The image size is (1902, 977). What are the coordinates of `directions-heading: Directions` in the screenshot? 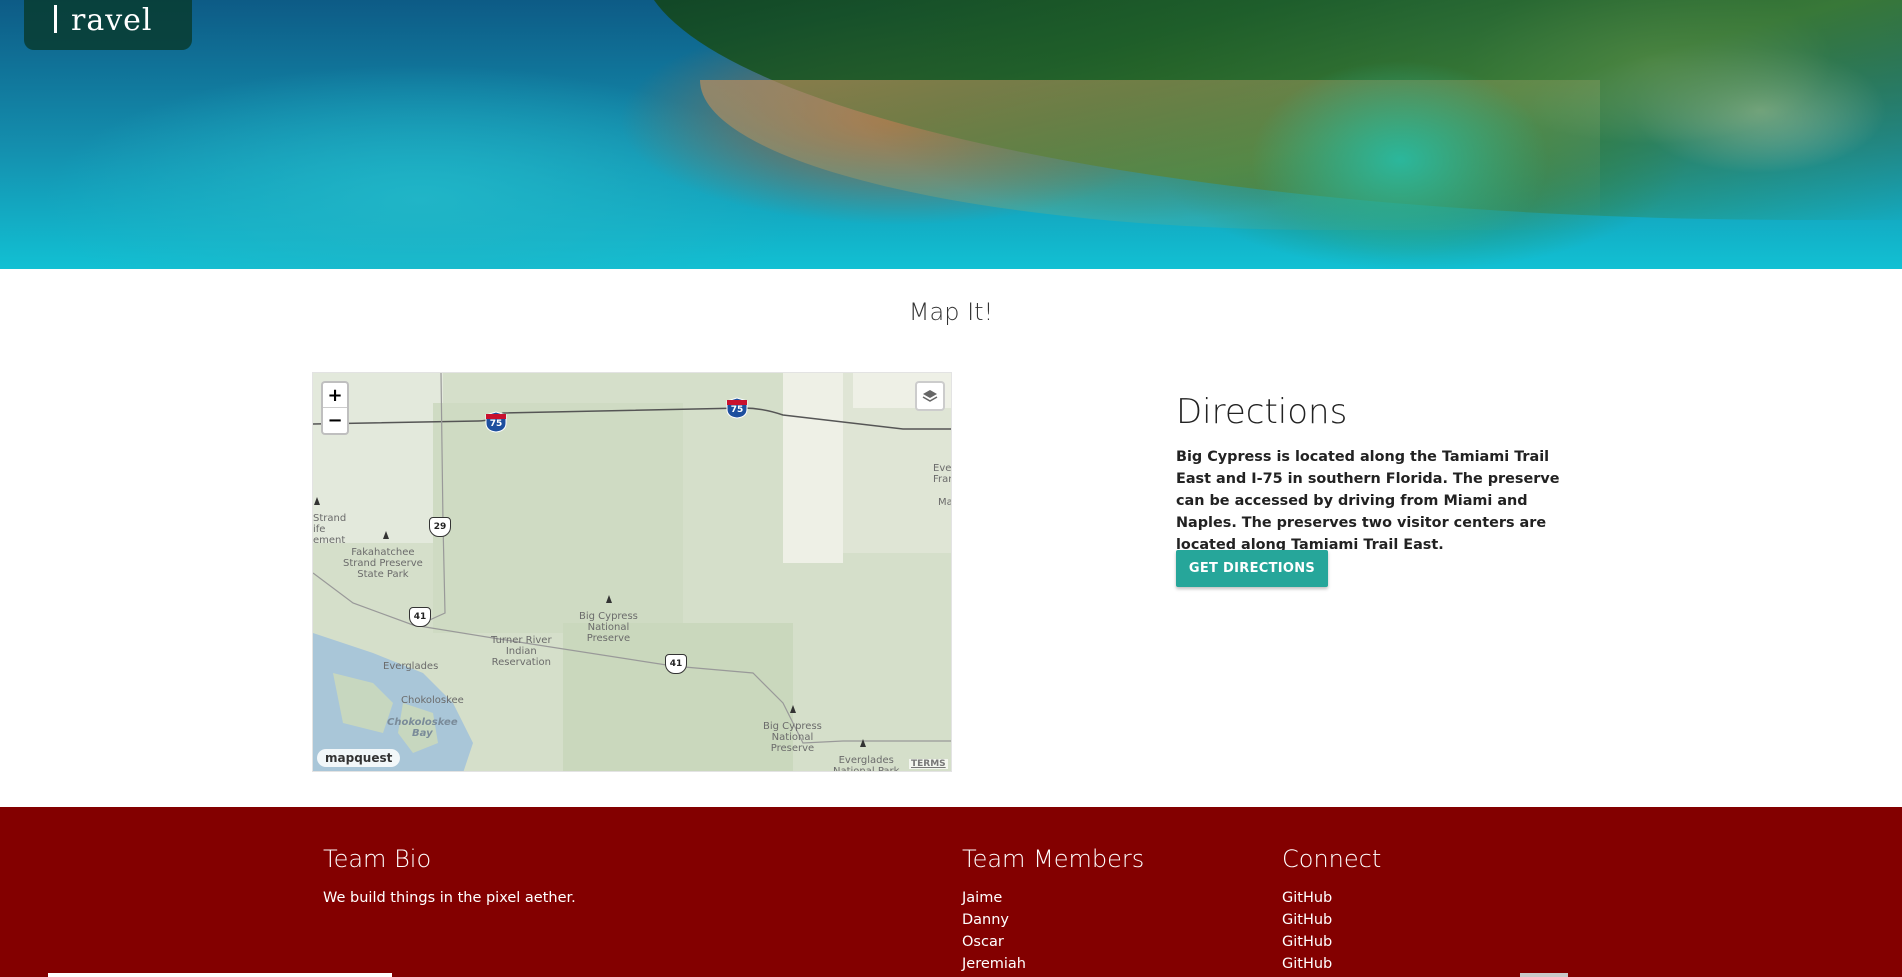 It's located at (1262, 412).